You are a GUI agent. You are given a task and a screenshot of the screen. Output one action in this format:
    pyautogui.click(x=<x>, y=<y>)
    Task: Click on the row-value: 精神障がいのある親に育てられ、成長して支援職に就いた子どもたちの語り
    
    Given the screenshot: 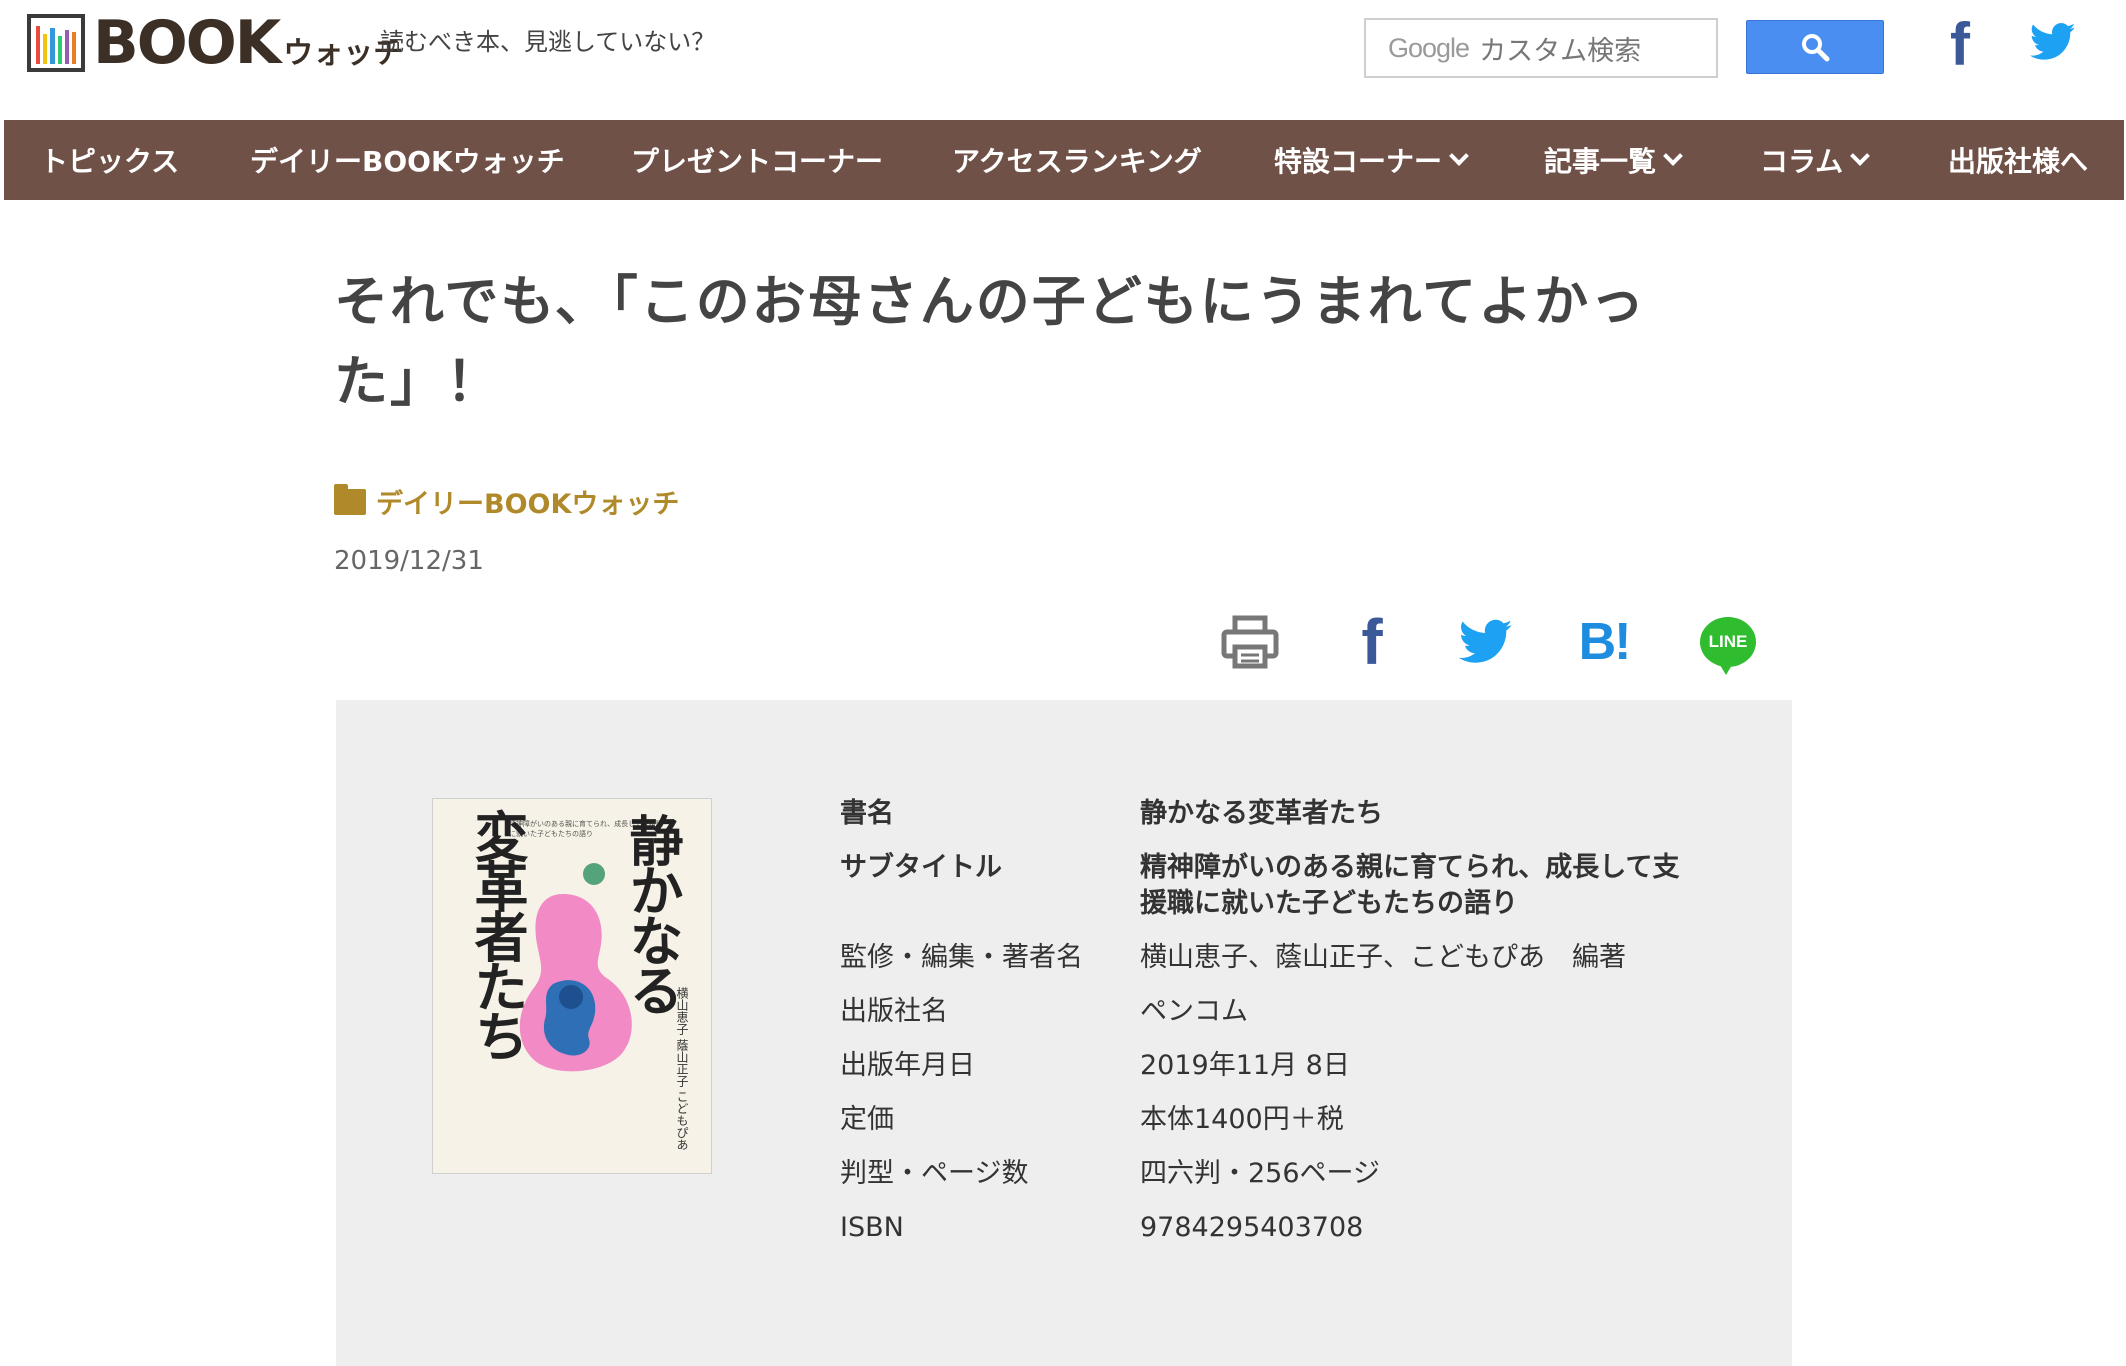 What is the action you would take?
    pyautogui.click(x=1410, y=885)
    